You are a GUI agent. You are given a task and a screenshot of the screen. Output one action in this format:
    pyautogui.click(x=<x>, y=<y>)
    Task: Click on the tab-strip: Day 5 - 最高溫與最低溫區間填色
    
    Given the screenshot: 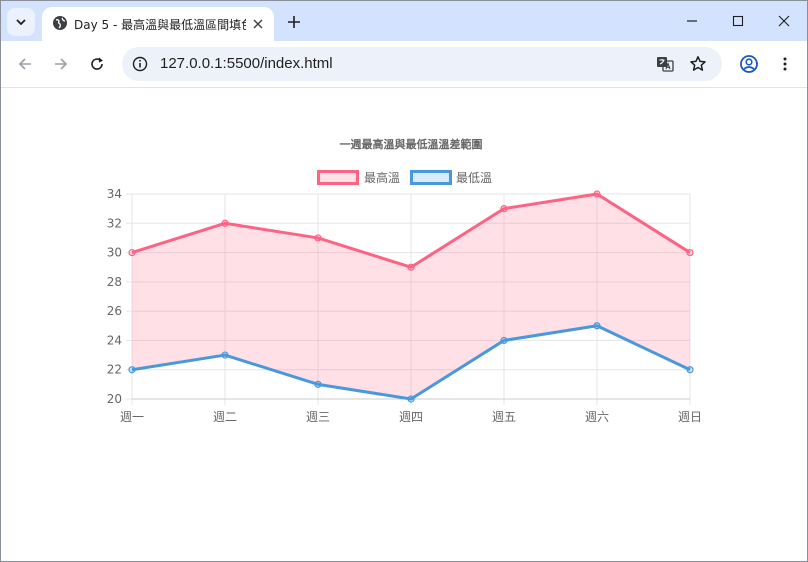 What is the action you would take?
    pyautogui.click(x=404, y=21)
    